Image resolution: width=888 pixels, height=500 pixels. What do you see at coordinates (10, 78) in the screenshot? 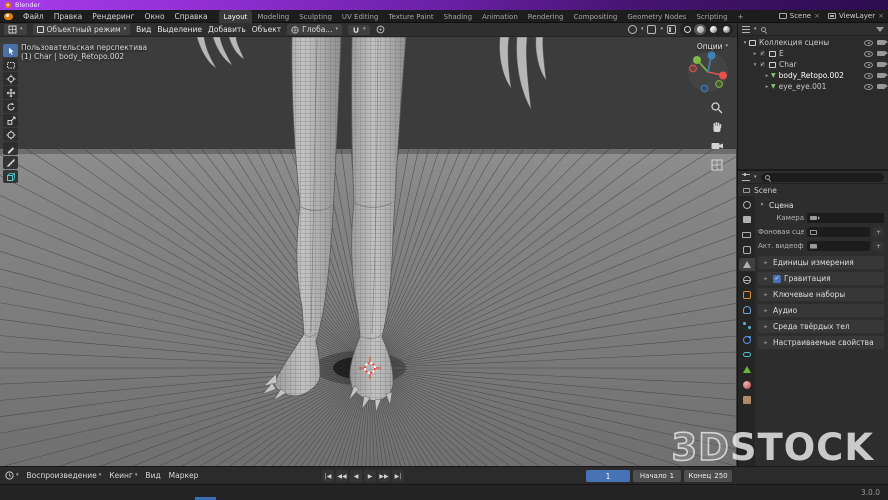
I see `cursor-tool-button` at bounding box center [10, 78].